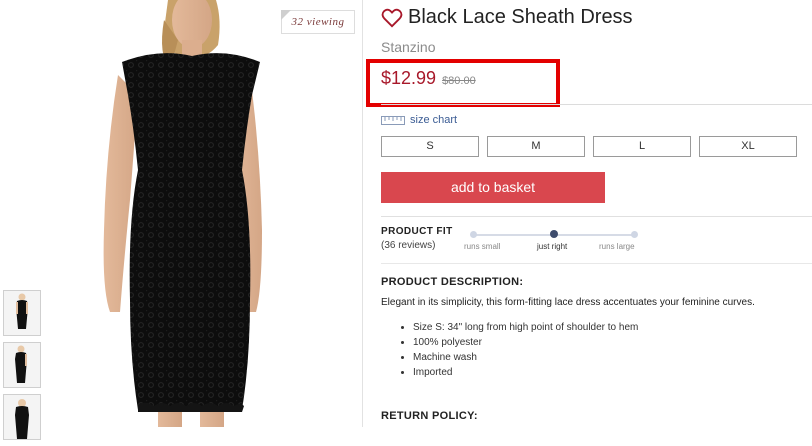 Image resolution: width=812 pixels, height=446 pixels. I want to click on fit-scale: runs small just right runs large, so click(552, 243).